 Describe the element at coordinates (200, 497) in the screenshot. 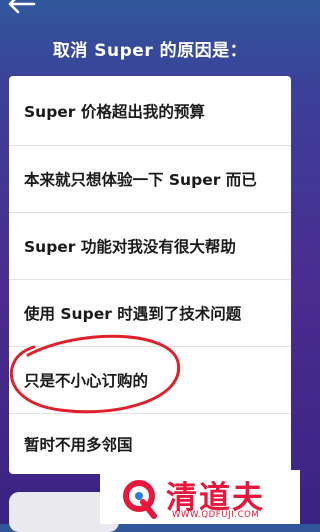

I see `watermark: 清道夫 WWW.QDFUJI.COM` at that location.